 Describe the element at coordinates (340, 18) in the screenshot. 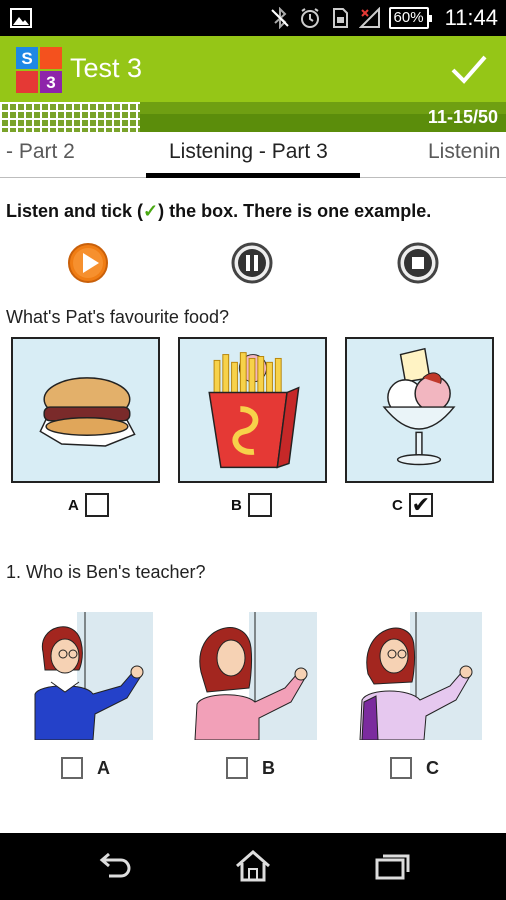

I see `sim-icon` at that location.